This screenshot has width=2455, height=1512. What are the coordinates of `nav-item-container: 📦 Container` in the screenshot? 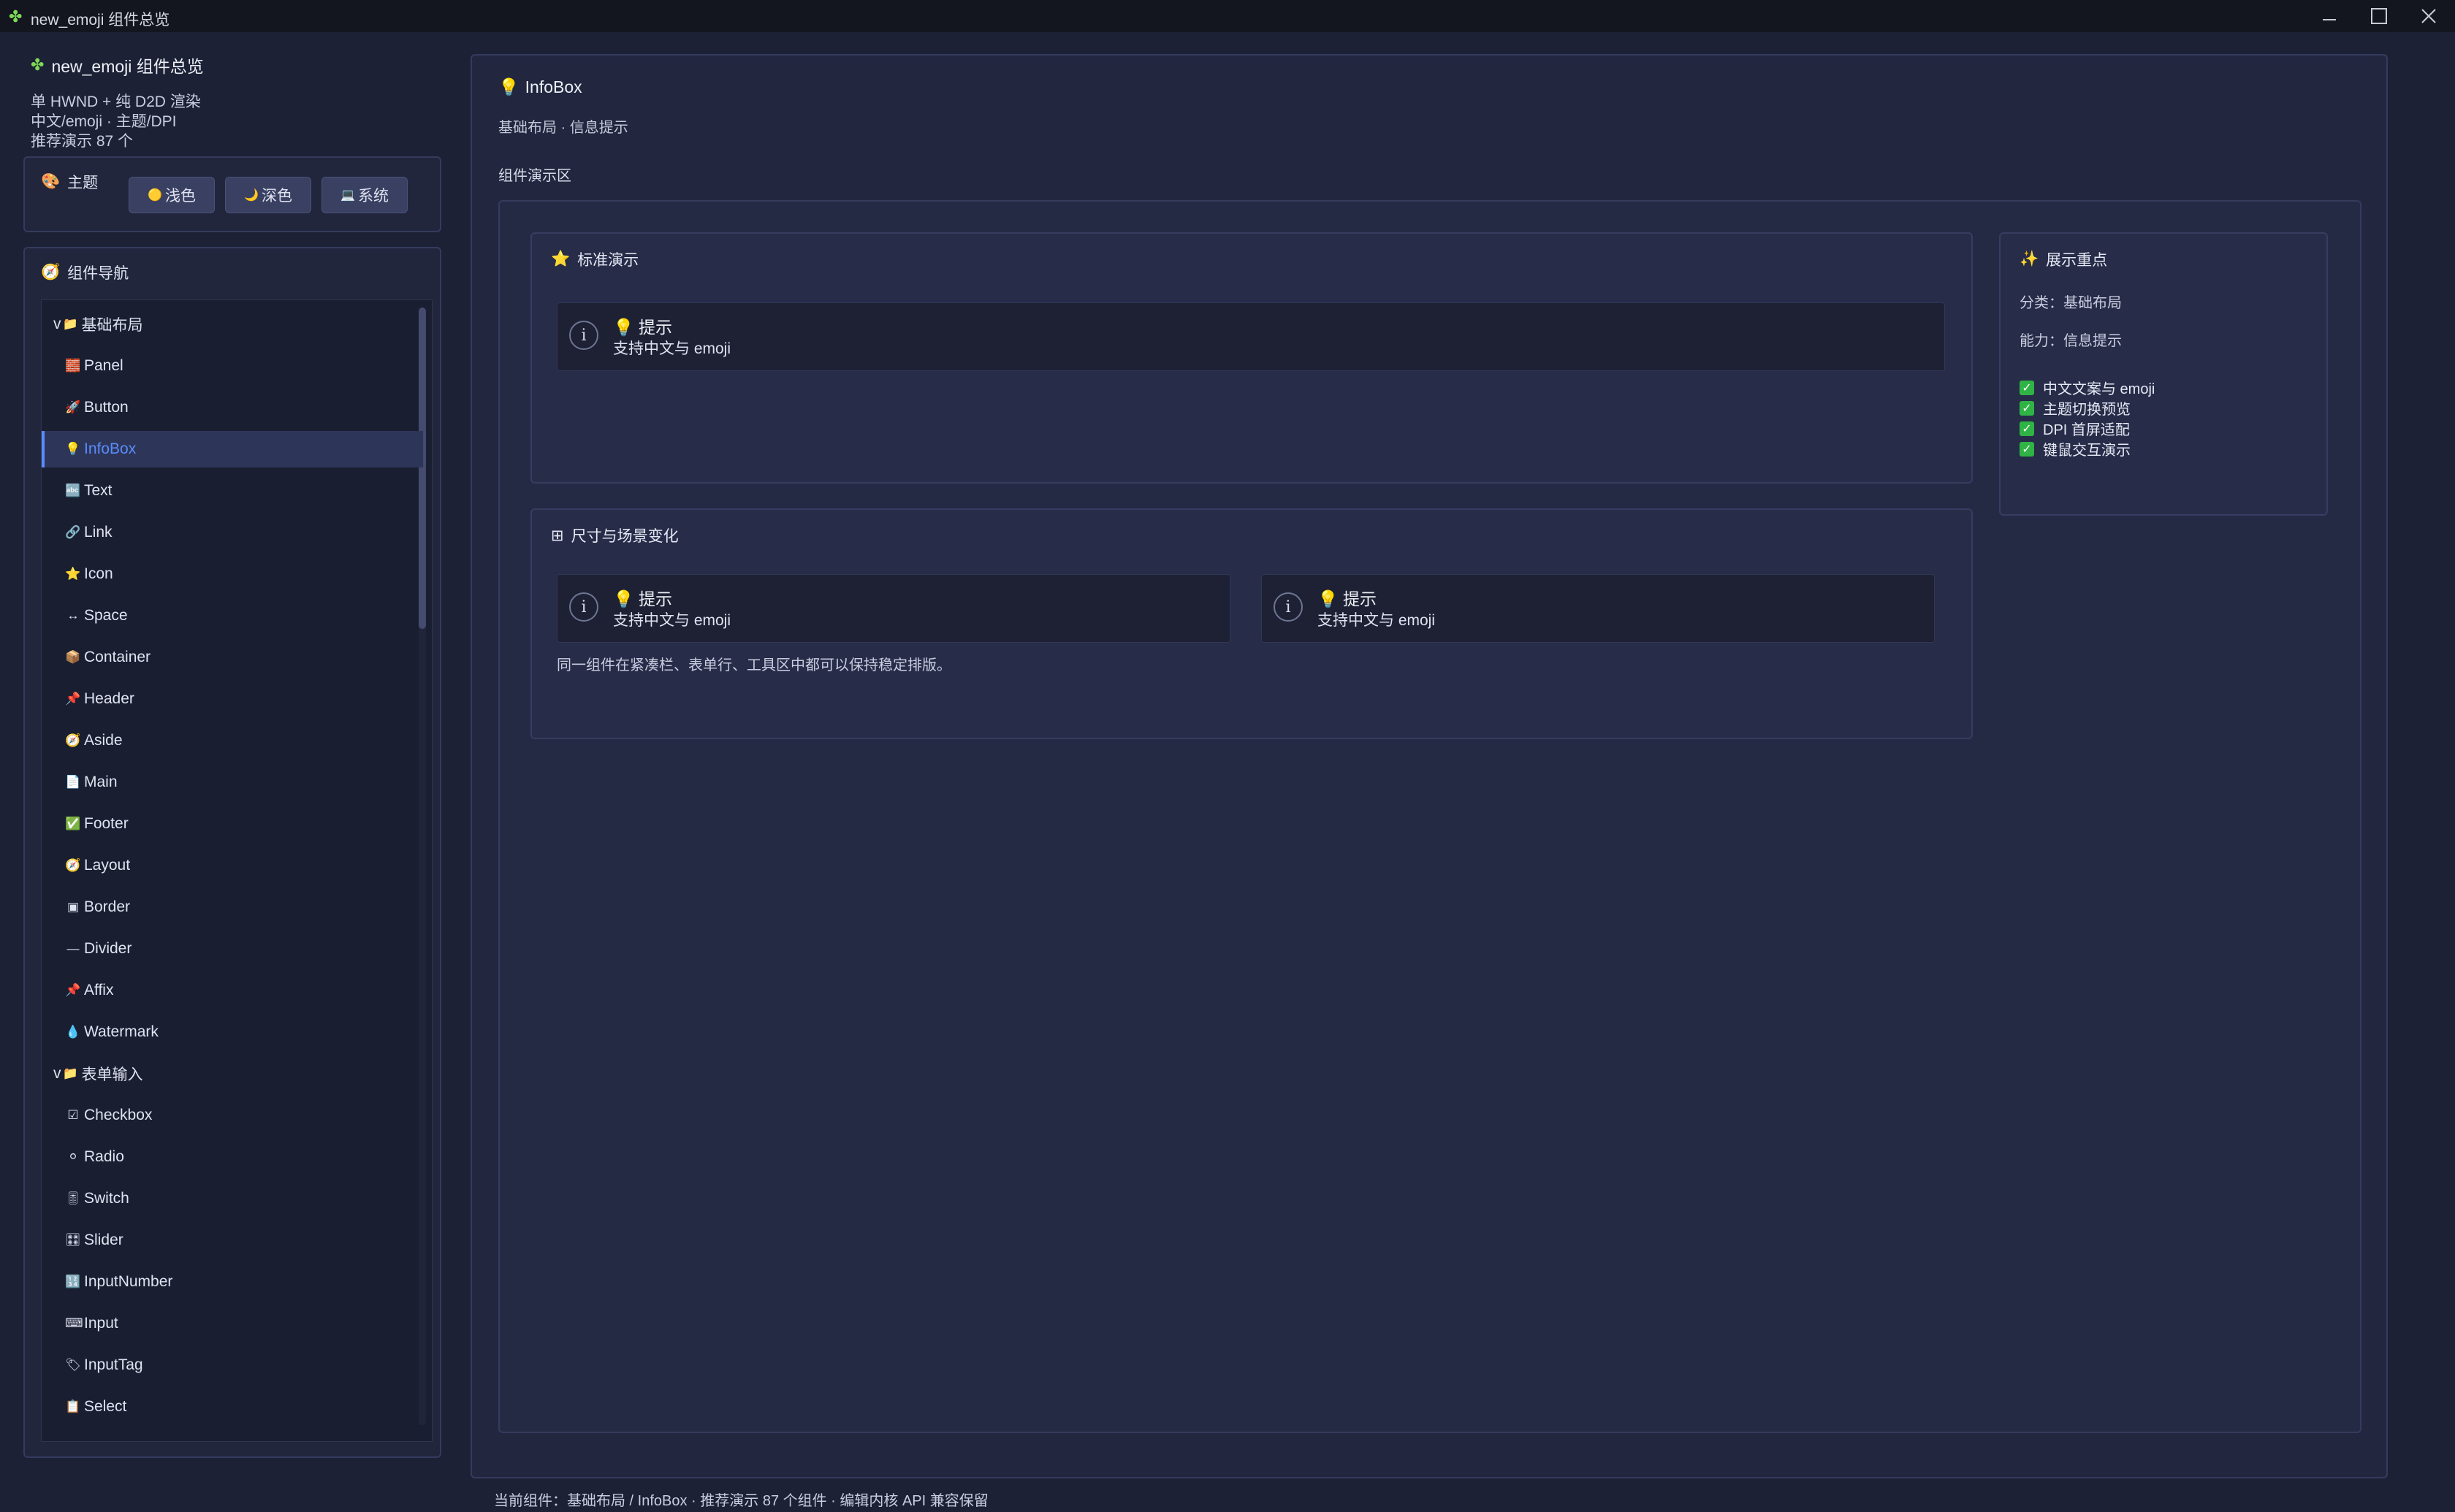 It's located at (232, 657).